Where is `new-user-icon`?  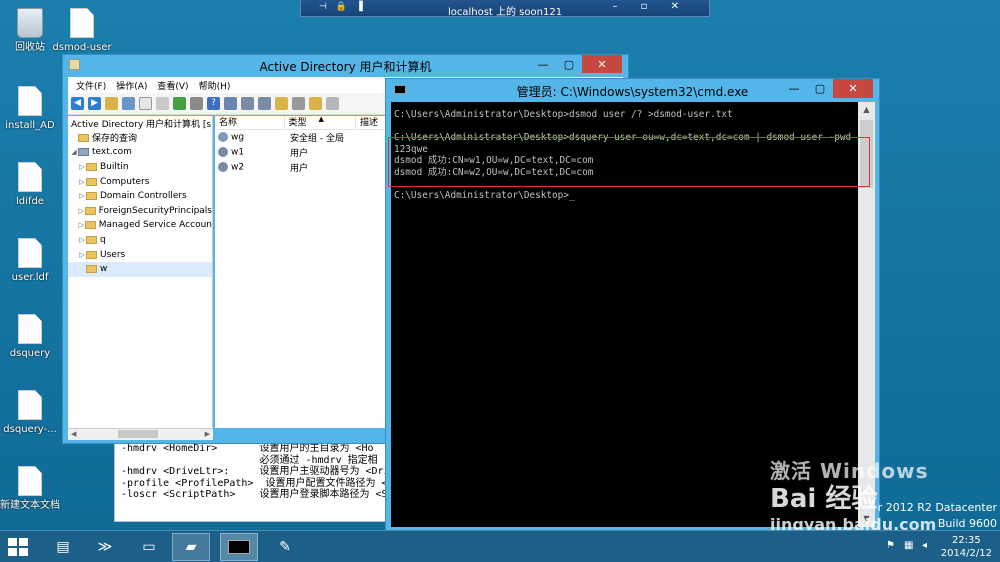 new-user-icon is located at coordinates (247, 103).